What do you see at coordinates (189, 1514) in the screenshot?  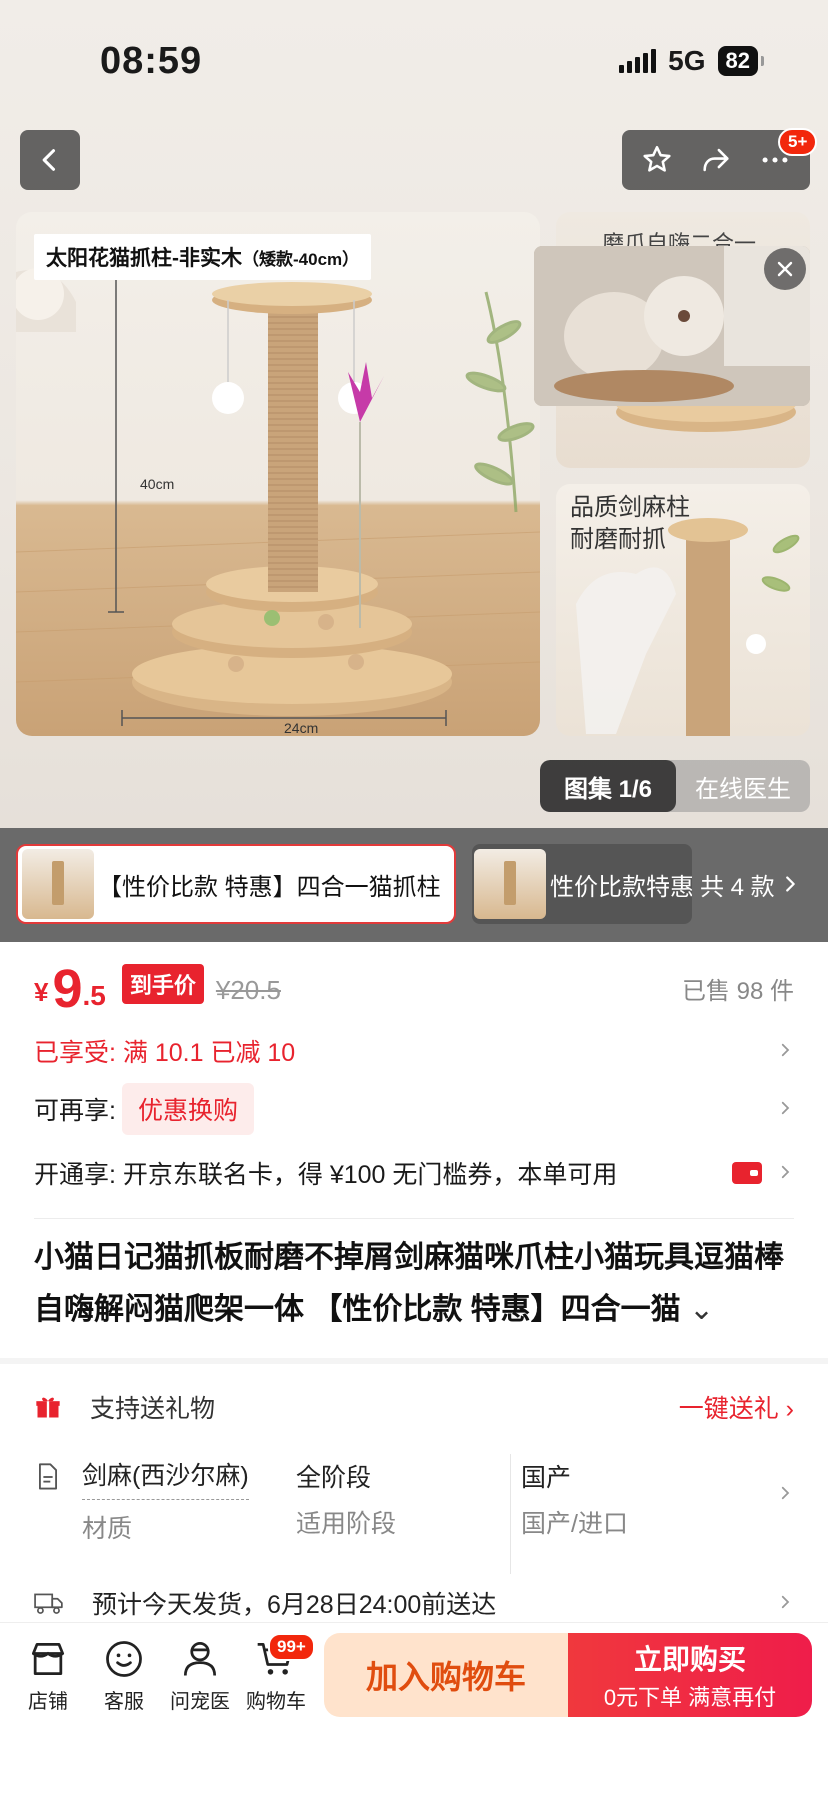 I see `spec-material: 剑麻(西沙尔麻) 材质` at bounding box center [189, 1514].